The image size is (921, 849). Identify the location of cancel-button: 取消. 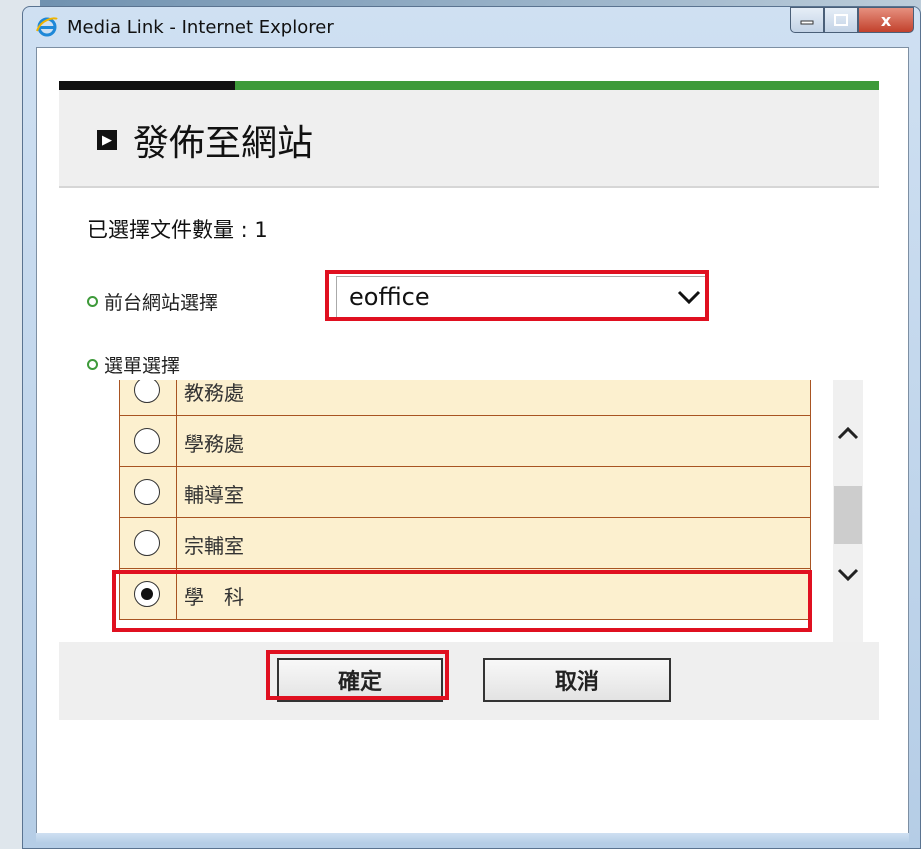
(577, 680).